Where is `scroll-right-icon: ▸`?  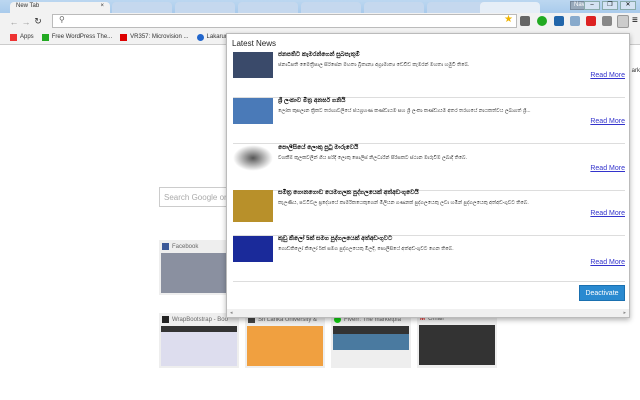 scroll-right-icon: ▸ is located at coordinates (624, 313).